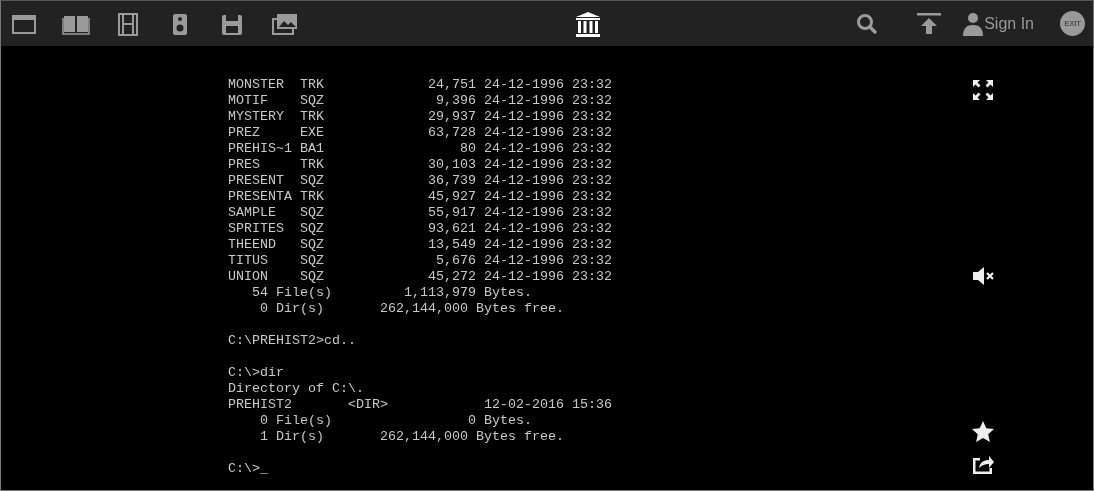  Describe the element at coordinates (420, 165) in the screenshot. I see `terminal-line: PRES TRK 30,103 24-12-1996 23:32` at that location.